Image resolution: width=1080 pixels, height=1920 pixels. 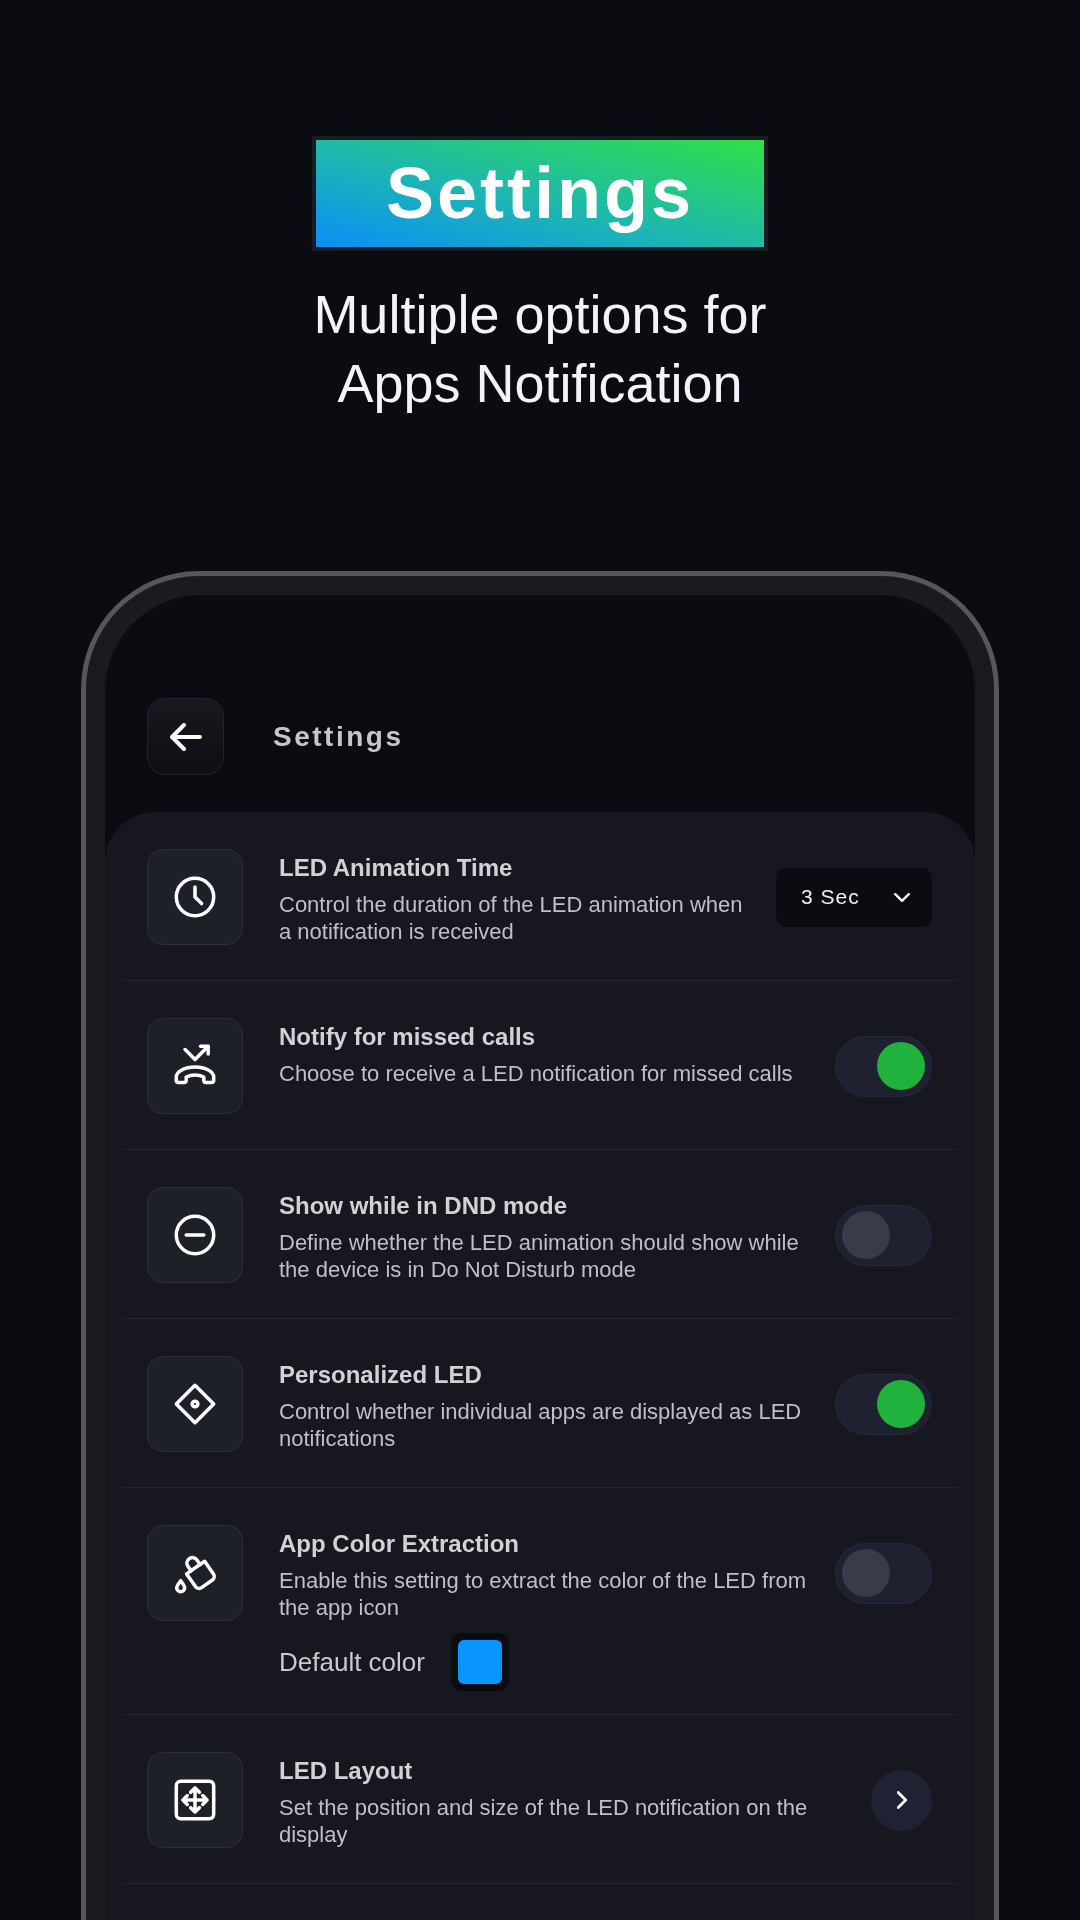 What do you see at coordinates (543, 1594) in the screenshot?
I see `setting-description: Enable this setting to extract the color of the LED from the app icon` at bounding box center [543, 1594].